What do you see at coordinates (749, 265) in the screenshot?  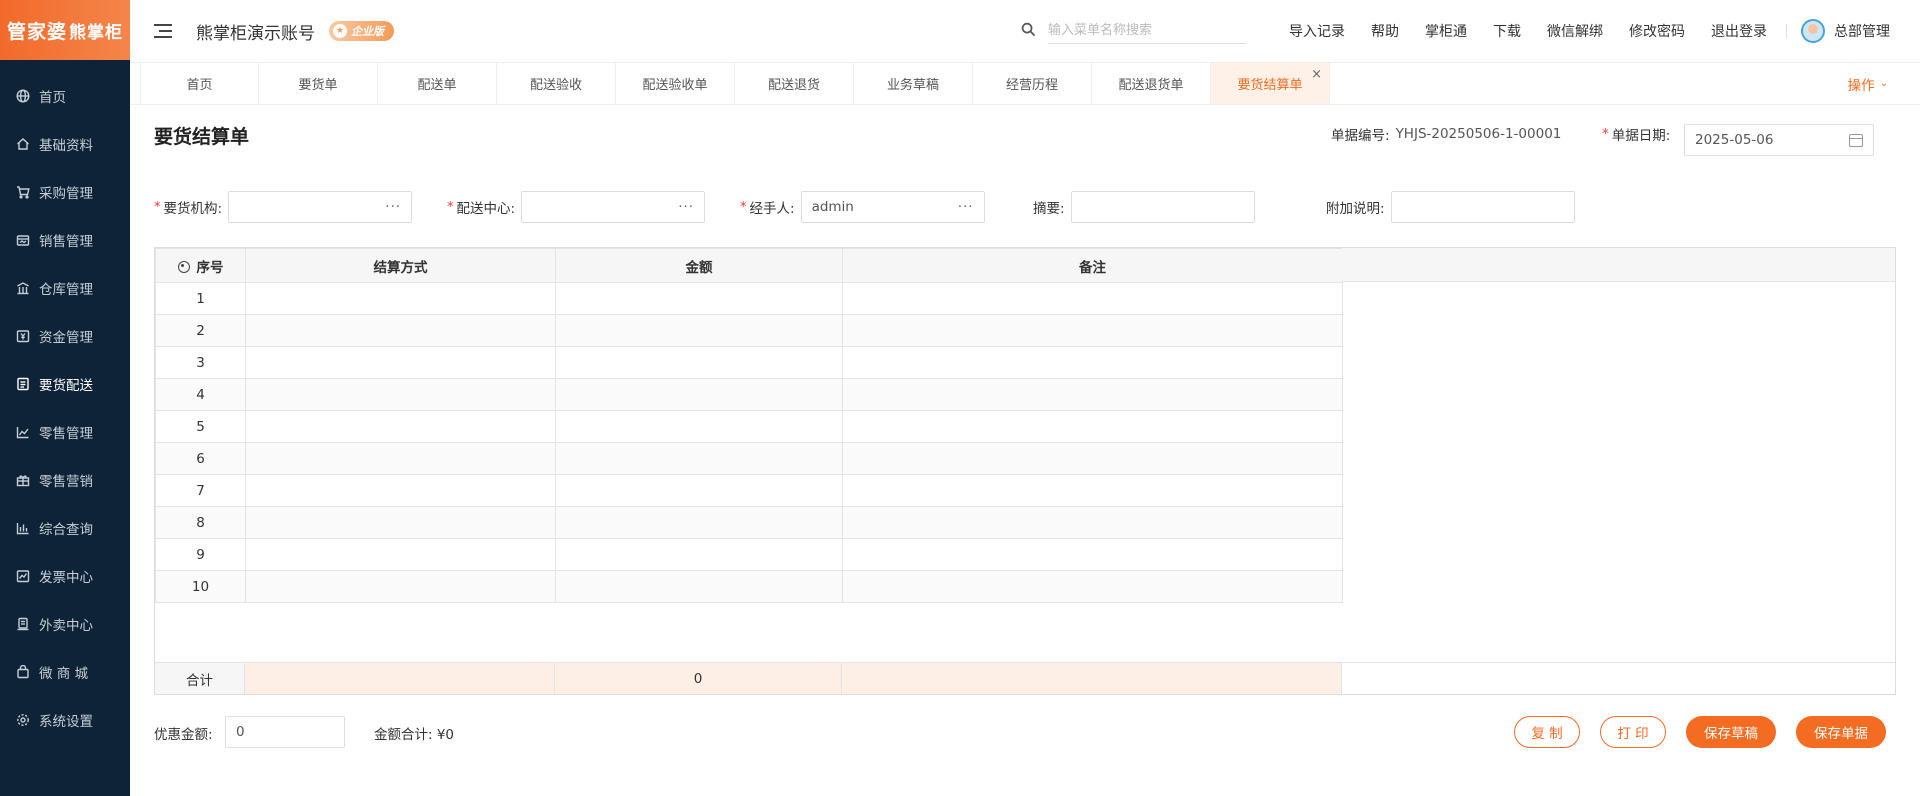 I see `table-header-row: 序号 结算方式 金额 备注` at bounding box center [749, 265].